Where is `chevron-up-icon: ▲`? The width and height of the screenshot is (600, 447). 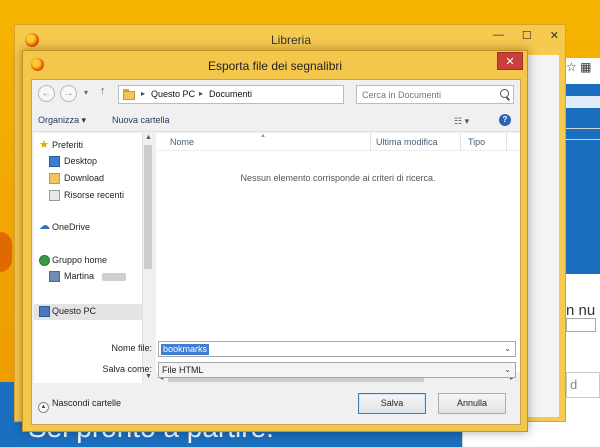 chevron-up-icon: ▲ is located at coordinates (43, 407).